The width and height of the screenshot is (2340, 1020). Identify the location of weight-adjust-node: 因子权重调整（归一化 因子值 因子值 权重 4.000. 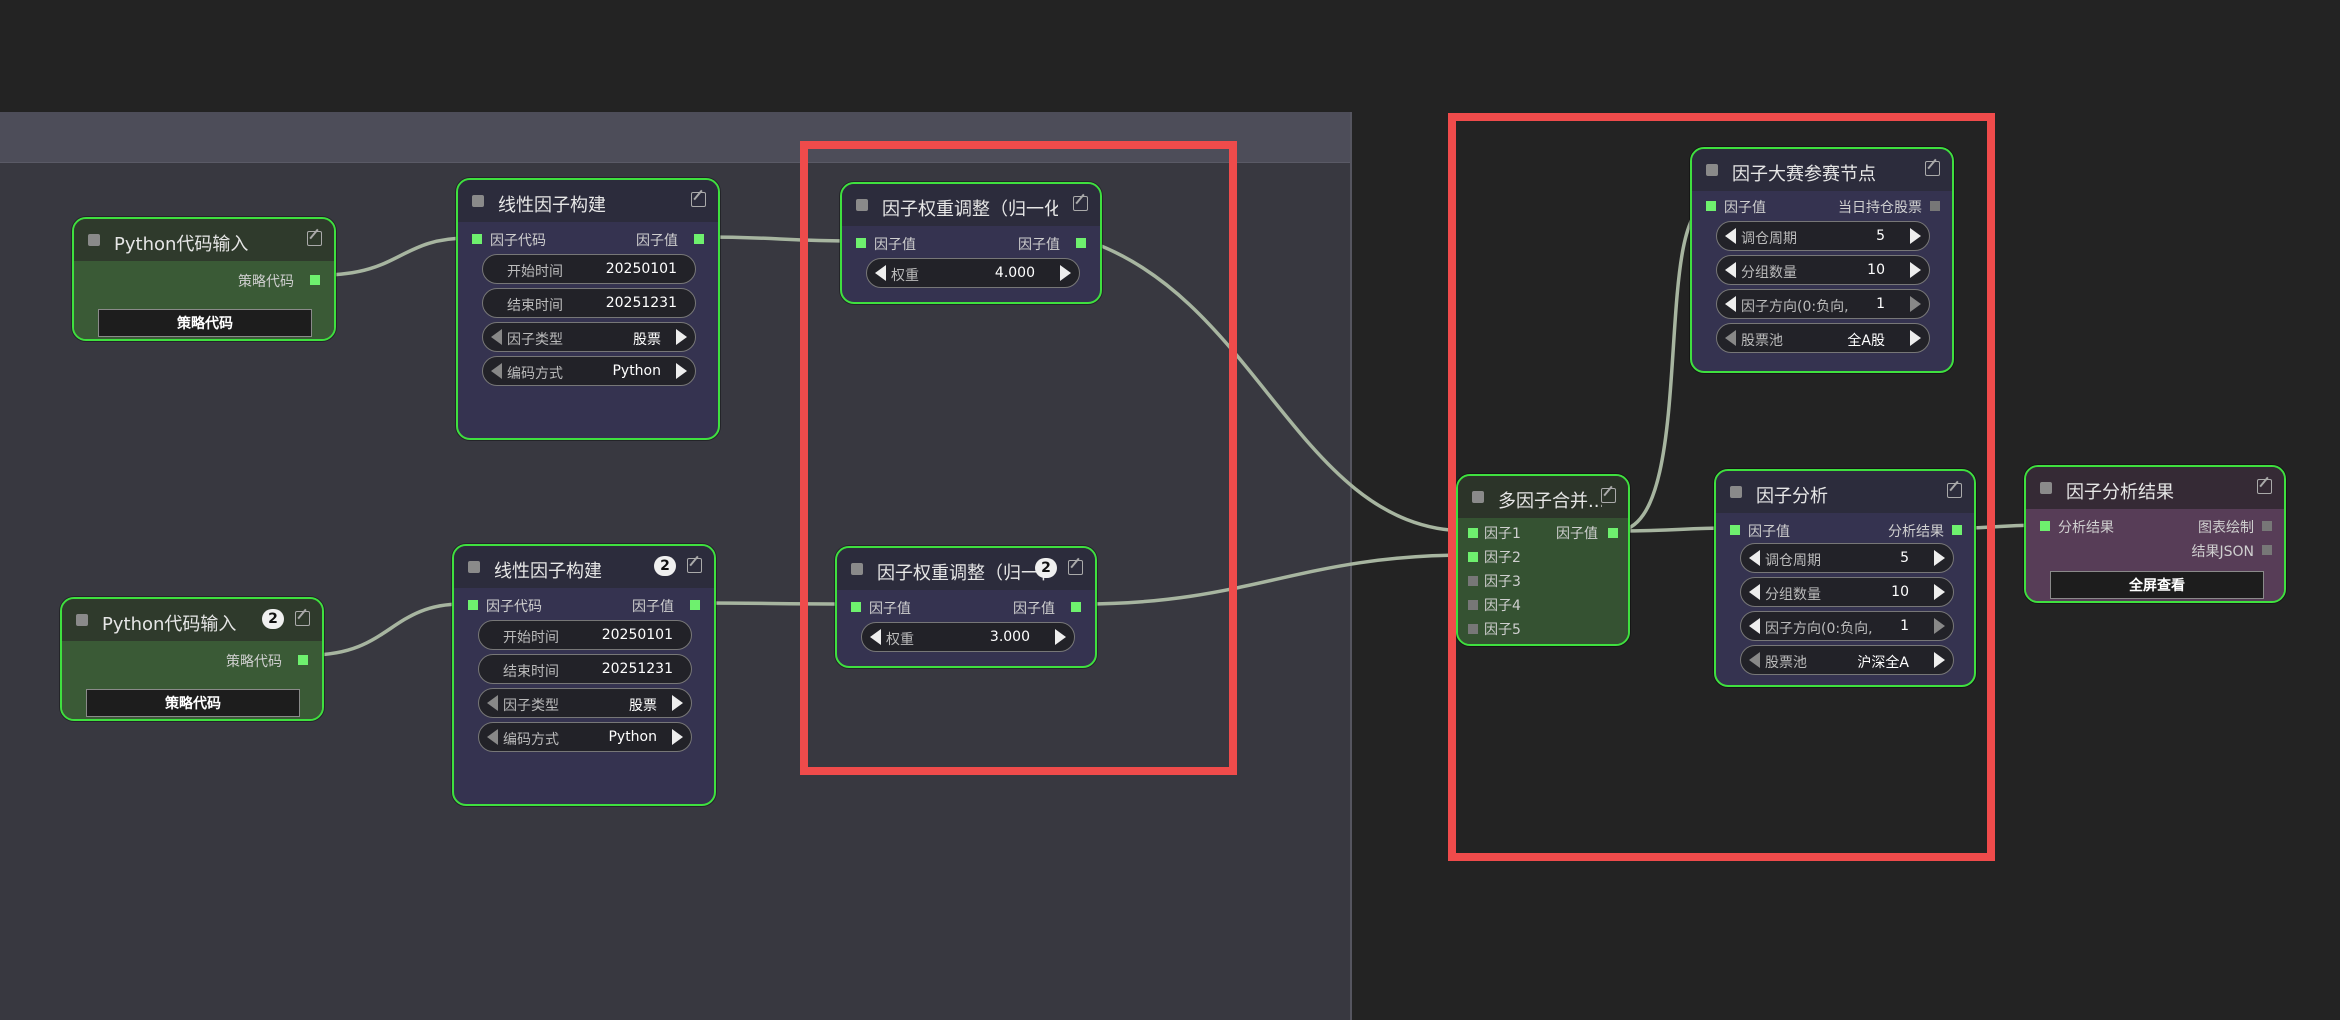
(971, 243).